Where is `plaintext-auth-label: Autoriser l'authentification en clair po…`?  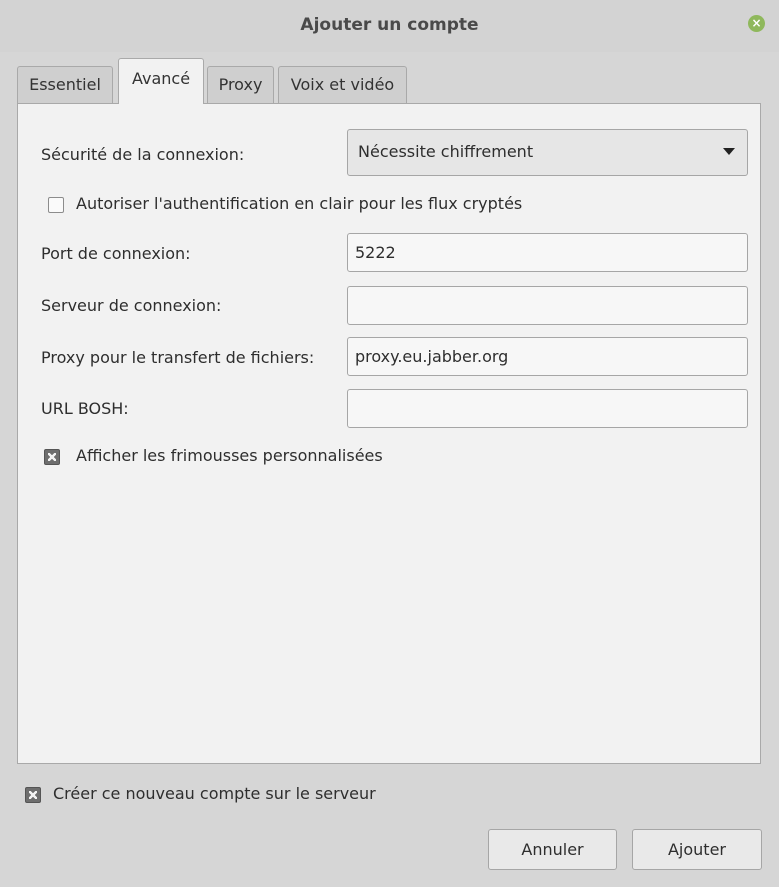 plaintext-auth-label: Autoriser l'authentification en clair po… is located at coordinates (299, 203).